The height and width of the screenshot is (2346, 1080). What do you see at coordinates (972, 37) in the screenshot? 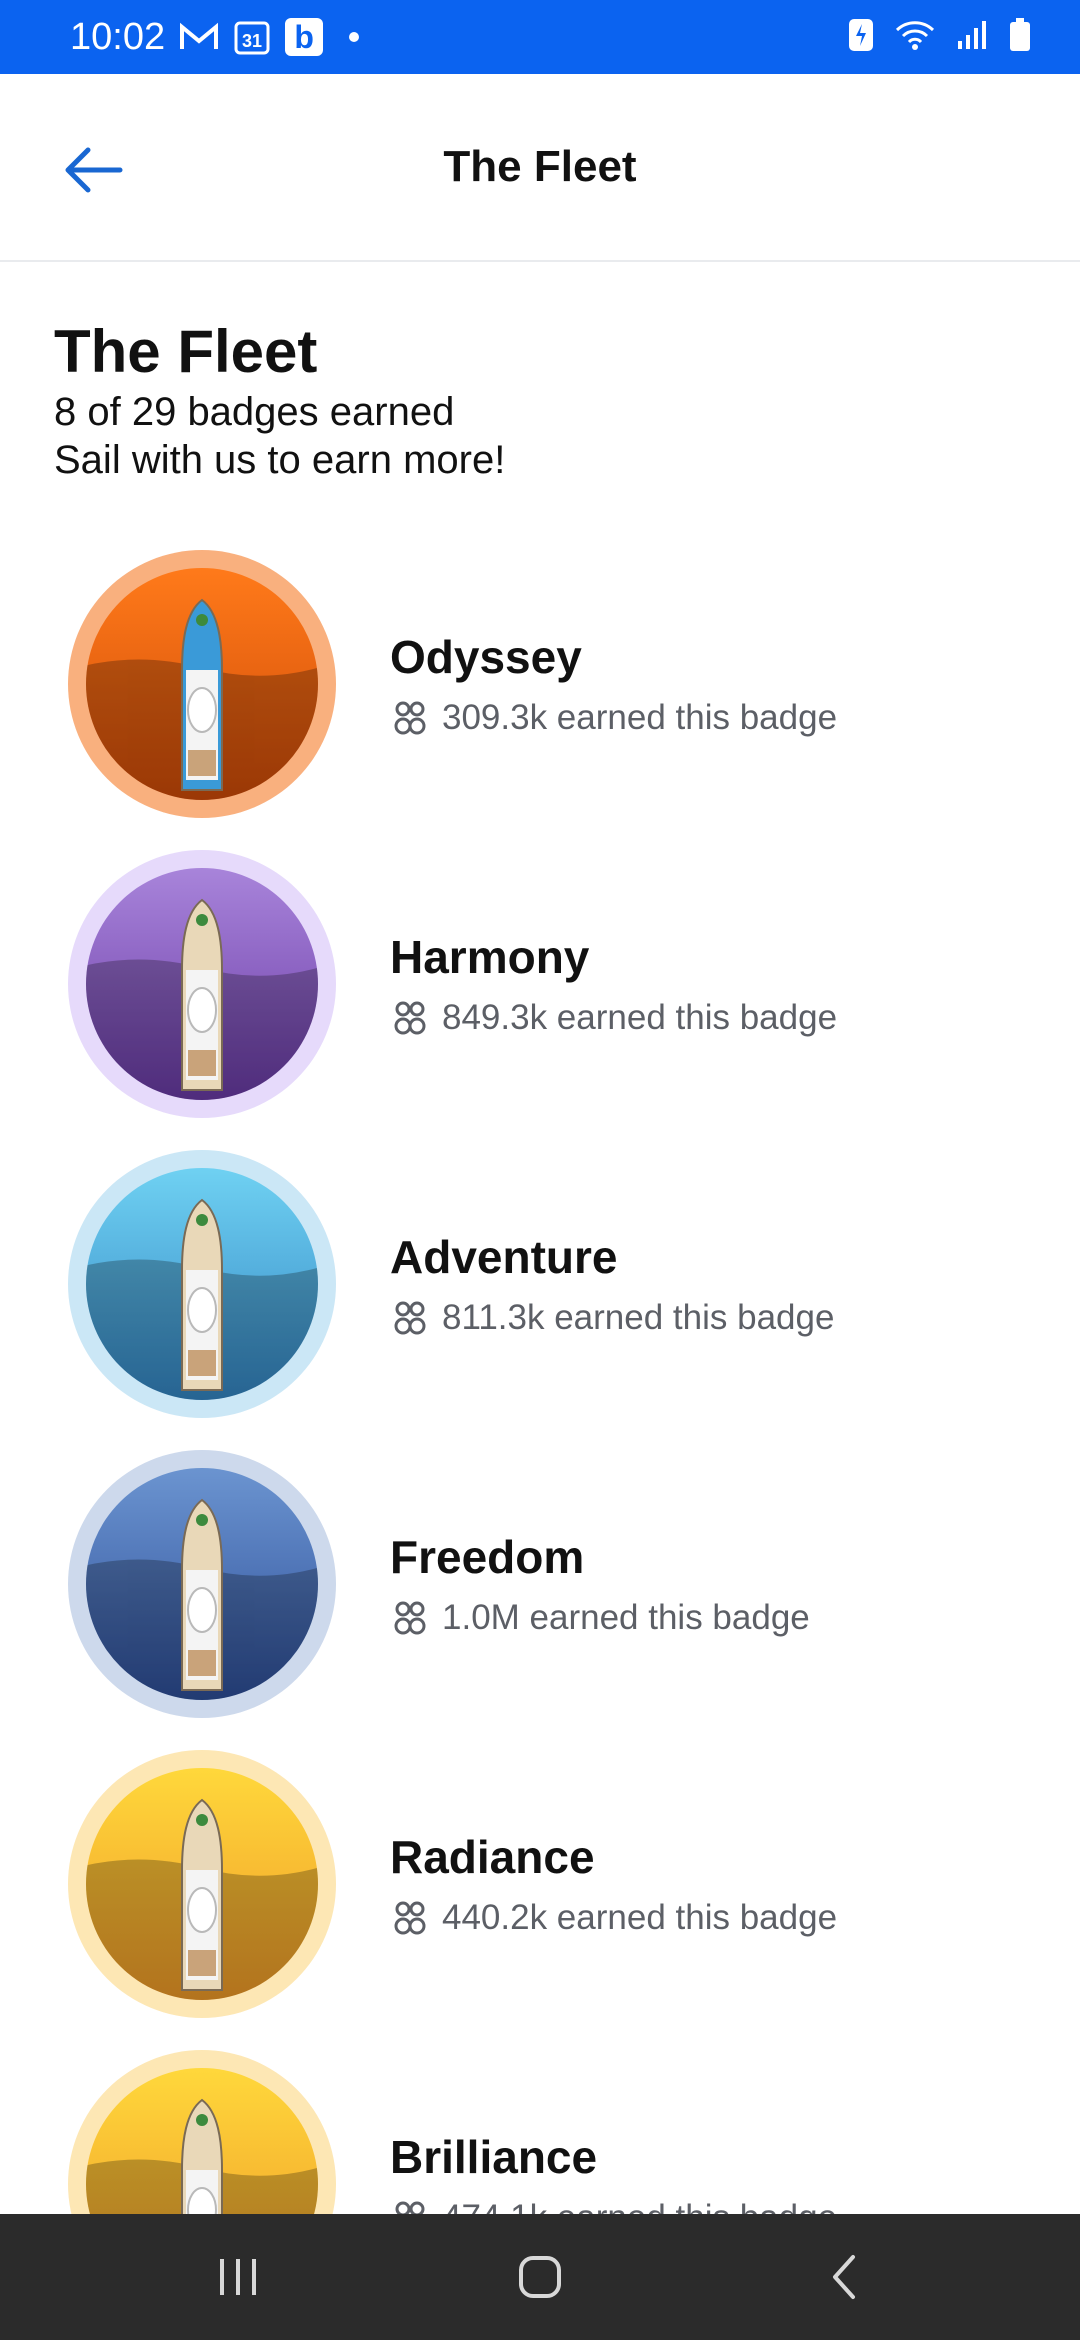
I see `signal-icon` at bounding box center [972, 37].